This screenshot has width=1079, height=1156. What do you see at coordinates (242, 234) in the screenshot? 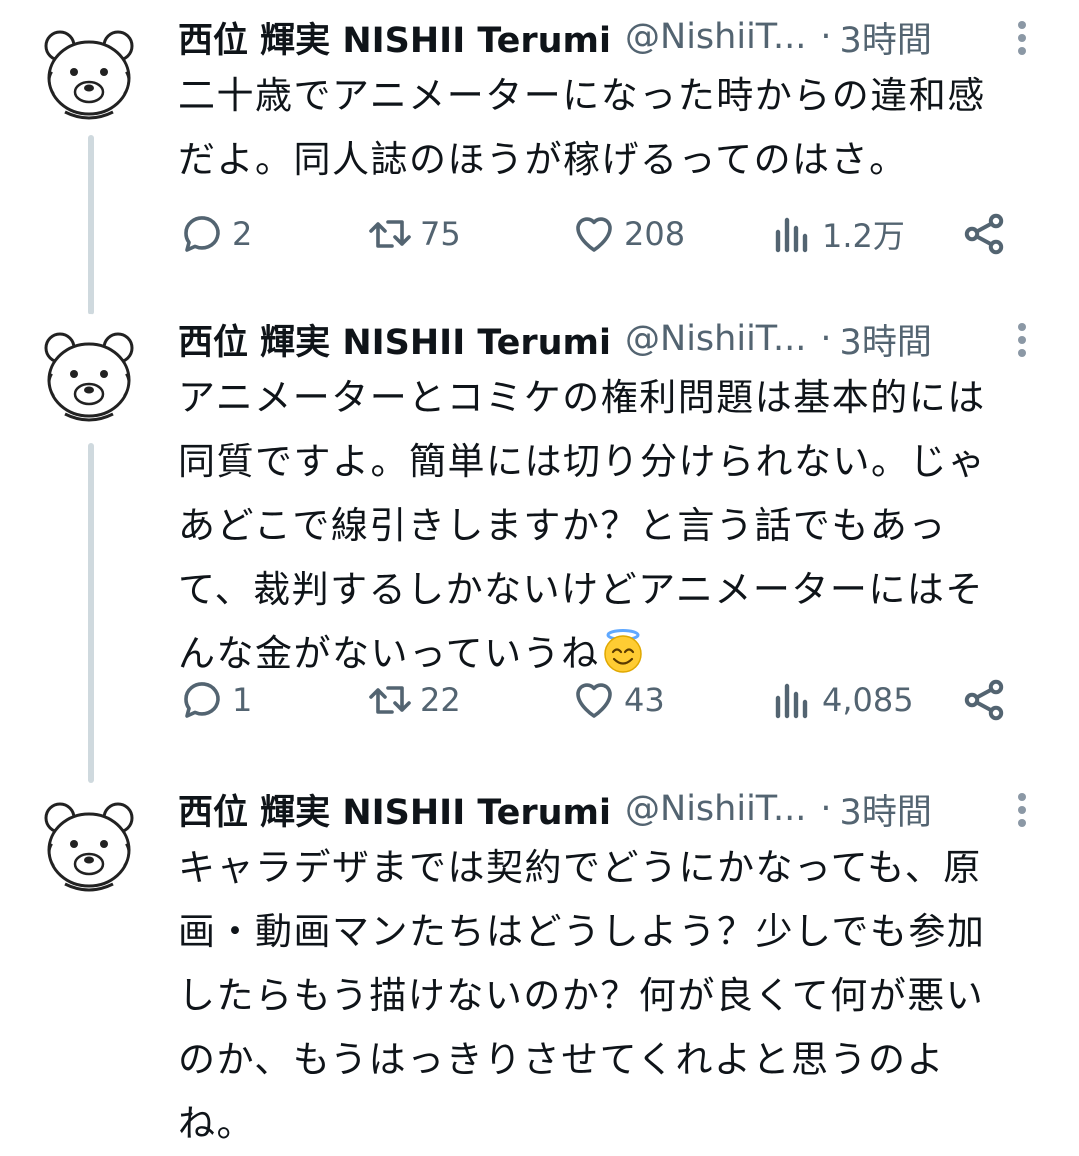
I see `reply-count: 2` at bounding box center [242, 234].